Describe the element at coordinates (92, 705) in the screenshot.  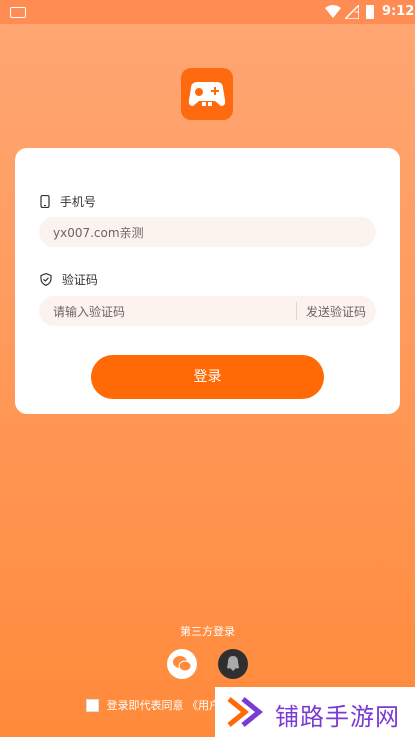
I see `agreement-checkbox` at that location.